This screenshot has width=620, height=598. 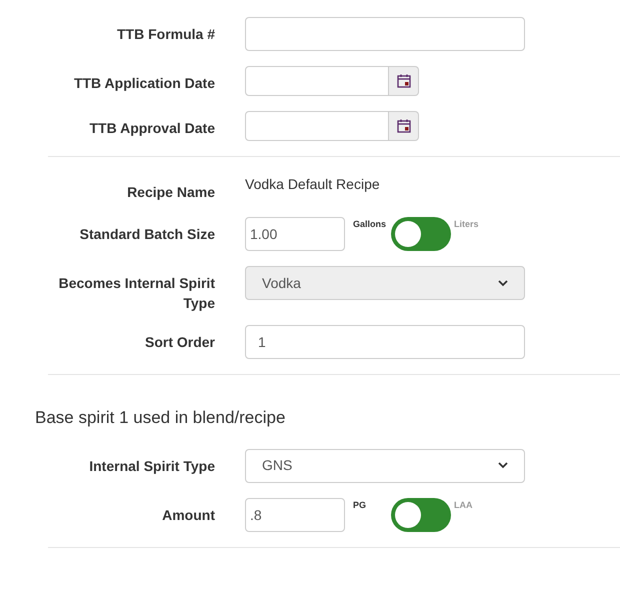 I want to click on field-label: Amount, so click(x=188, y=515).